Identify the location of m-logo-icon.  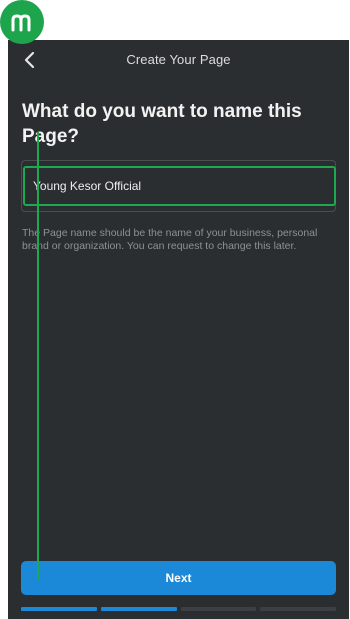
(22, 22).